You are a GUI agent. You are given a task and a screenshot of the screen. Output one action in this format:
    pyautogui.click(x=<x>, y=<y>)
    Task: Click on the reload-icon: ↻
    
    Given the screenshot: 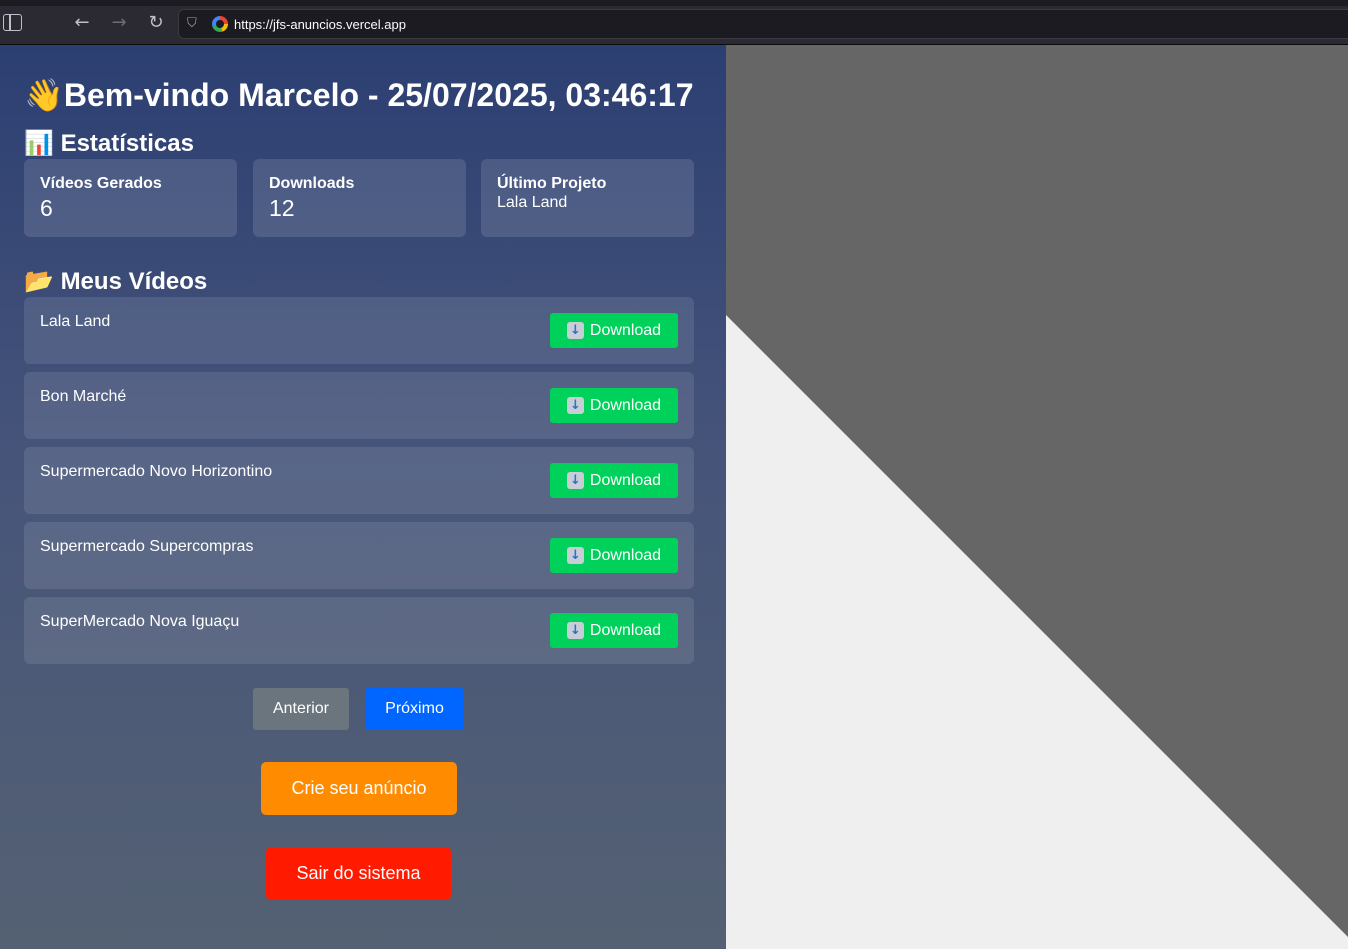 What is the action you would take?
    pyautogui.click(x=156, y=23)
    